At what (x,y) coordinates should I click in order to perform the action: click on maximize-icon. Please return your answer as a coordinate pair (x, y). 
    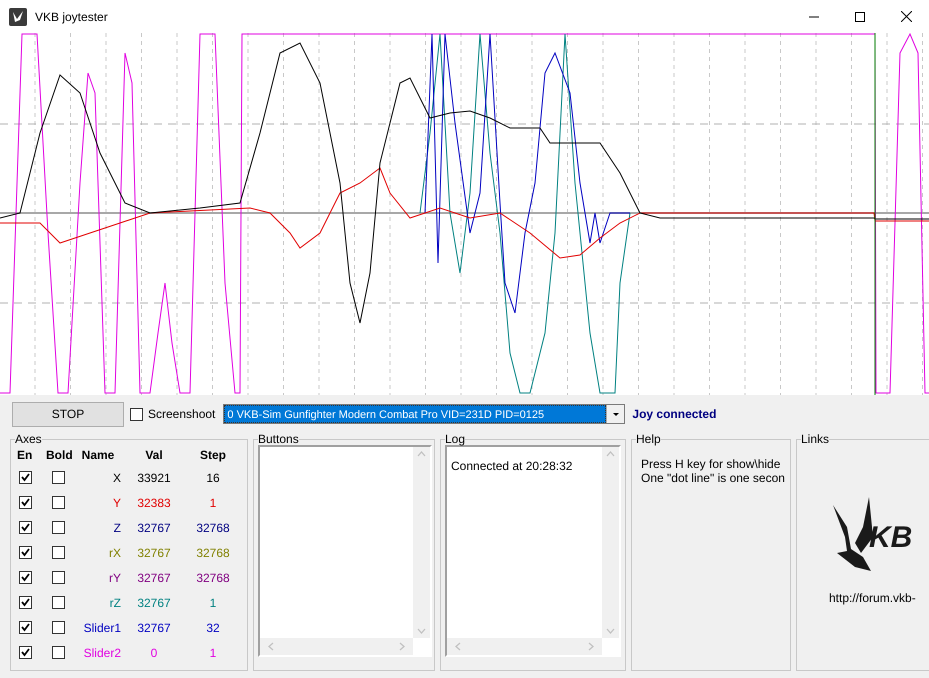
    Looking at the image, I should click on (860, 17).